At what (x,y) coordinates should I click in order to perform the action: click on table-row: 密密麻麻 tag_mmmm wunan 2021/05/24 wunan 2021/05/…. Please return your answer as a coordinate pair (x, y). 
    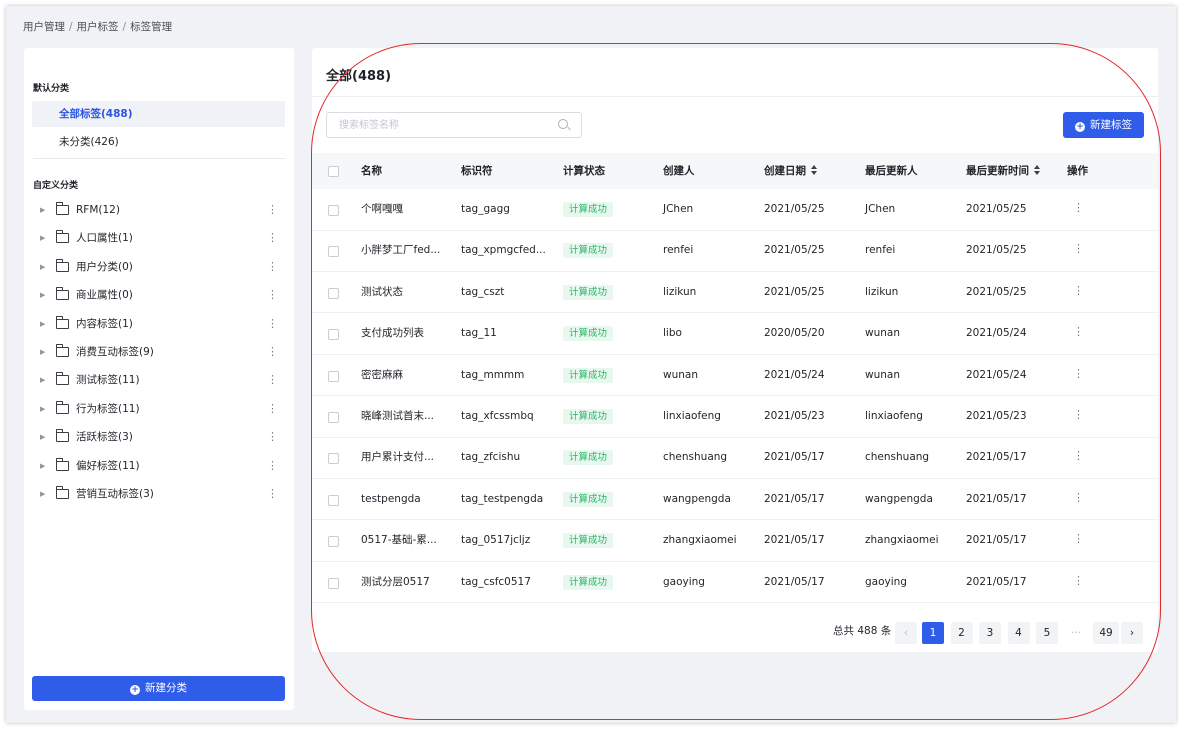
    Looking at the image, I should click on (735, 376).